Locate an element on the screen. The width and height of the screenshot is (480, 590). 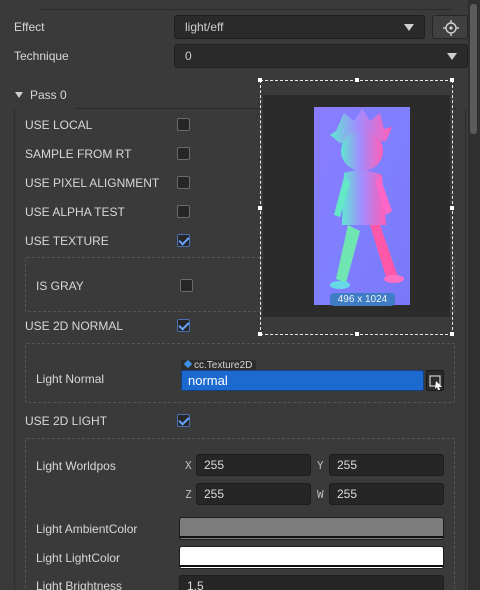
scrollbar is located at coordinates (474, 295).